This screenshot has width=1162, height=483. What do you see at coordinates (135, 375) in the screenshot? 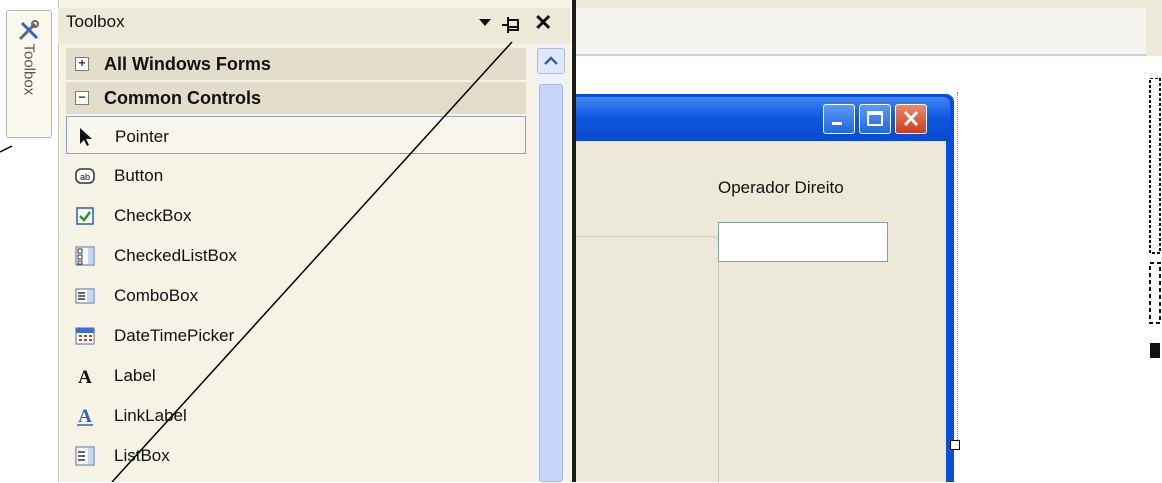
I see `item-label: Label` at bounding box center [135, 375].